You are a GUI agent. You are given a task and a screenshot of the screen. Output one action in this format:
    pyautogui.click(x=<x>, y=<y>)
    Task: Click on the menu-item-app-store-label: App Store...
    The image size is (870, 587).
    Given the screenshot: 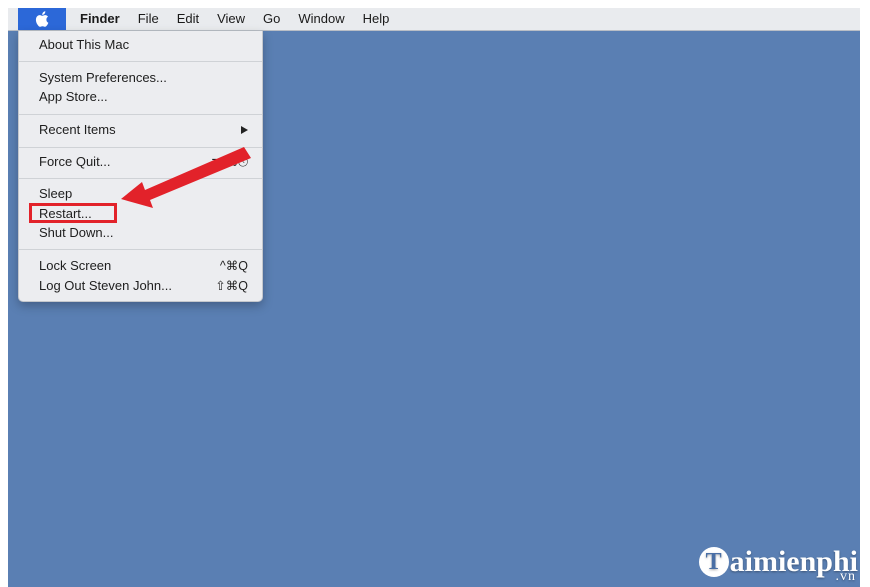 What is the action you would take?
    pyautogui.click(x=73, y=96)
    